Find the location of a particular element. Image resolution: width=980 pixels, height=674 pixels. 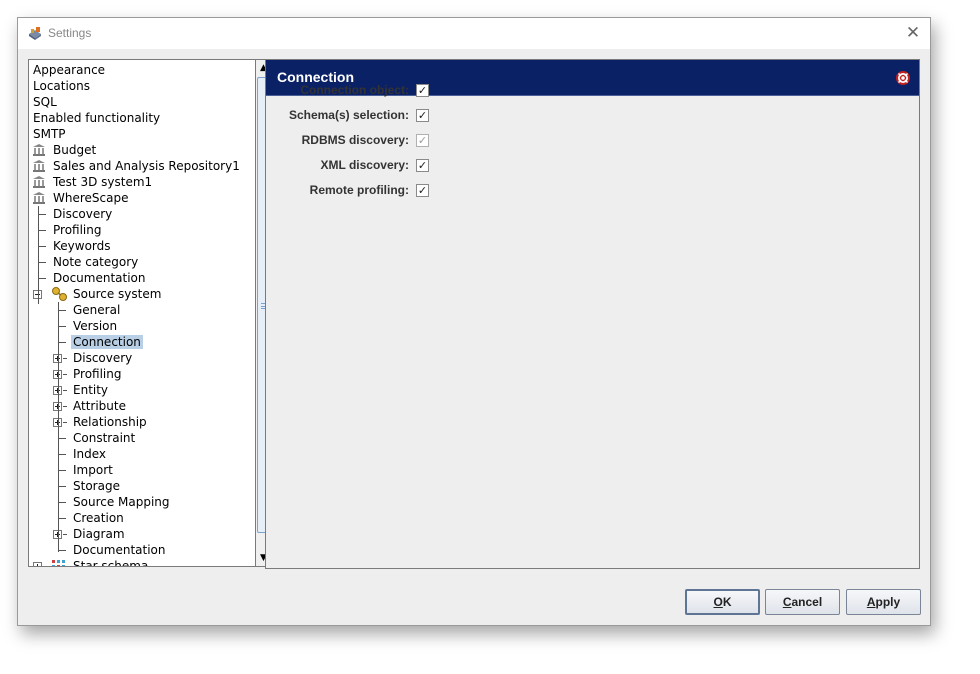

tree-item: SQL is located at coordinates (45, 102).